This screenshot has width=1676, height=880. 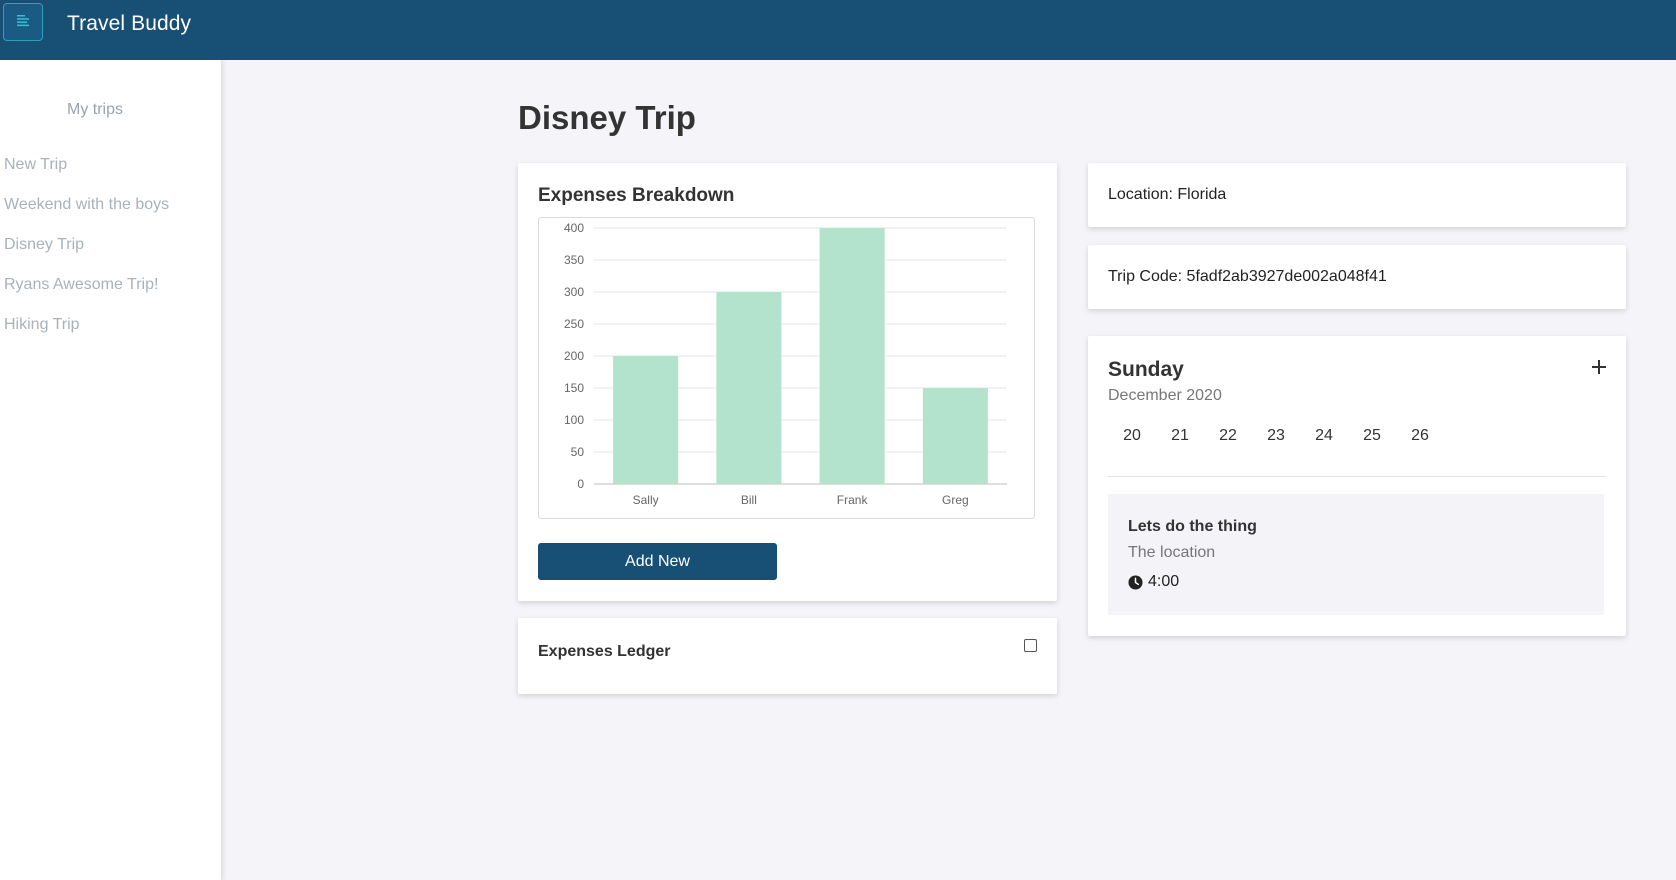 I want to click on calendar-day-name: Sunday, so click(x=1146, y=369).